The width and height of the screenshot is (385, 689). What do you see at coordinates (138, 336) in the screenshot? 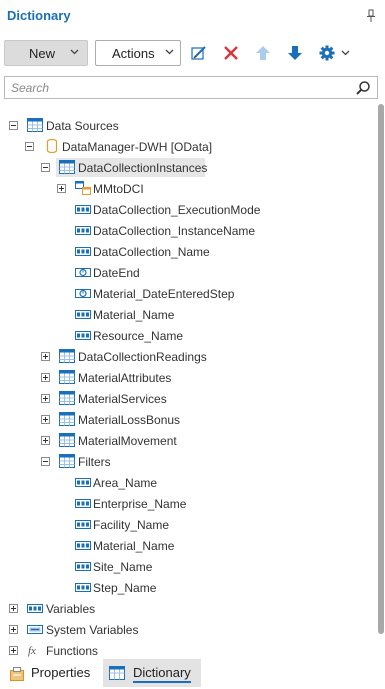
I see `tree-item-label: Resource_Name` at bounding box center [138, 336].